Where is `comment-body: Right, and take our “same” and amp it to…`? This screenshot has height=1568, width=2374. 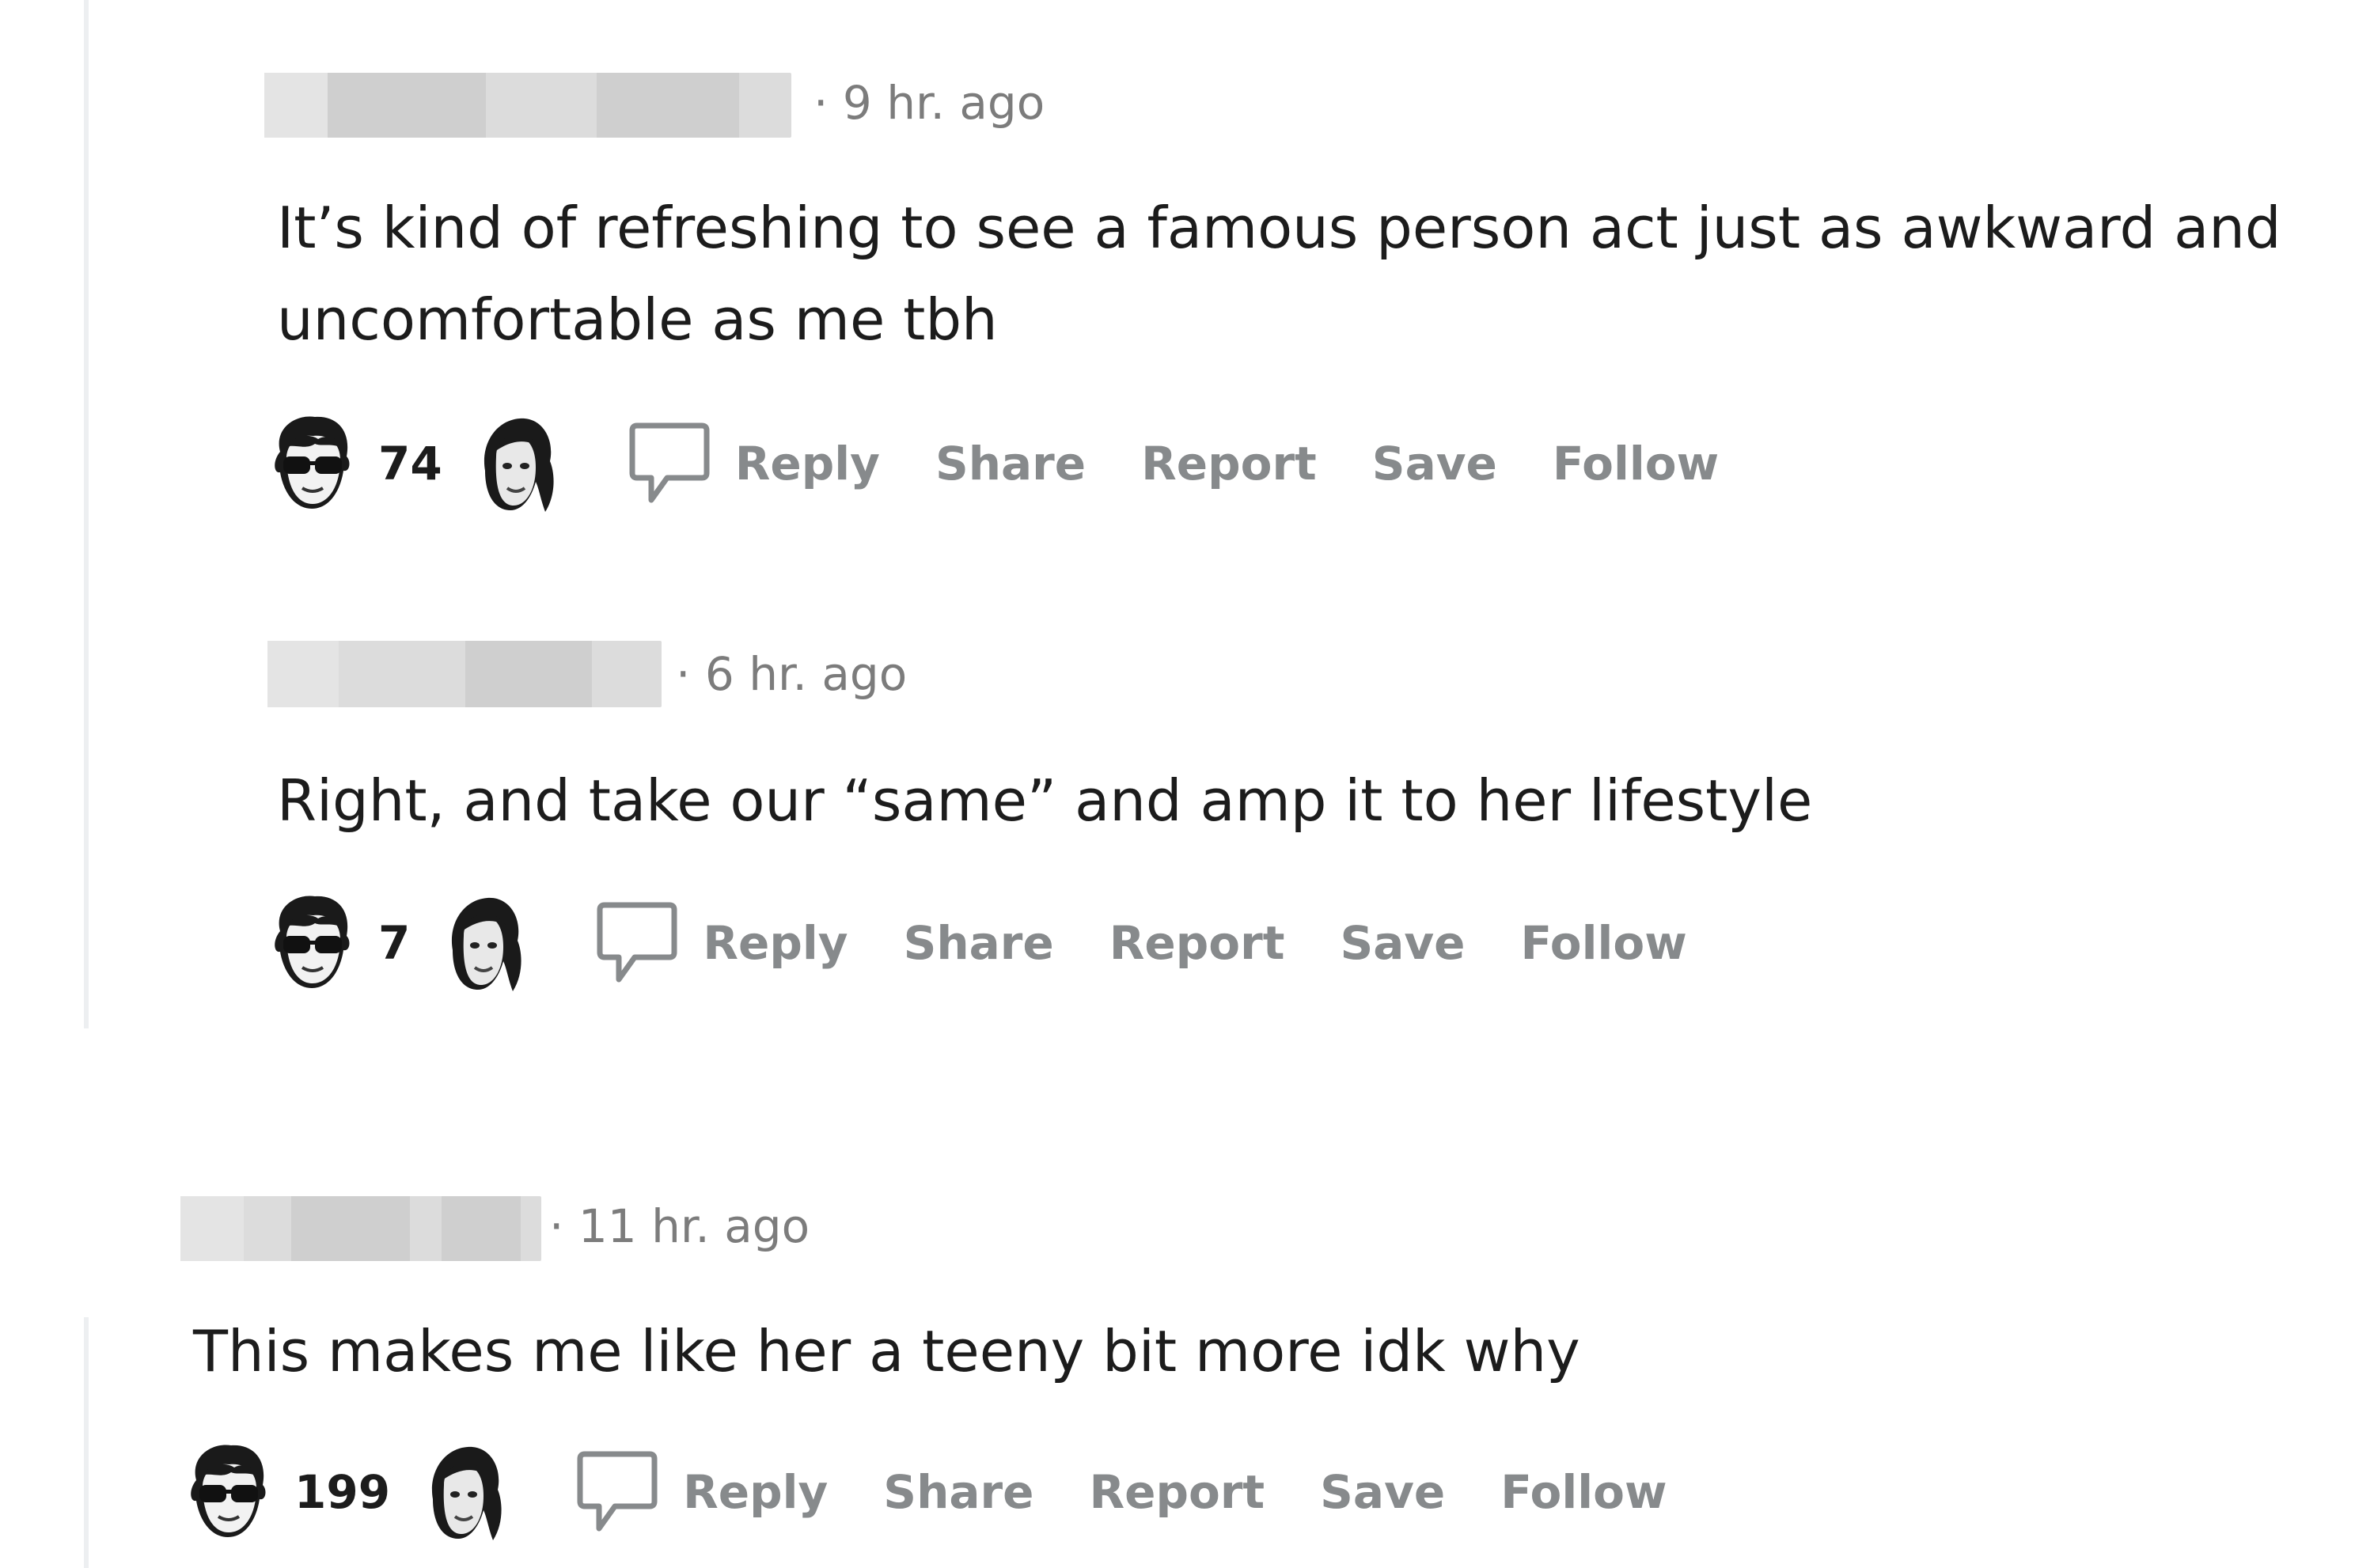 comment-body: Right, and take our “same” and amp it to… is located at coordinates (1044, 800).